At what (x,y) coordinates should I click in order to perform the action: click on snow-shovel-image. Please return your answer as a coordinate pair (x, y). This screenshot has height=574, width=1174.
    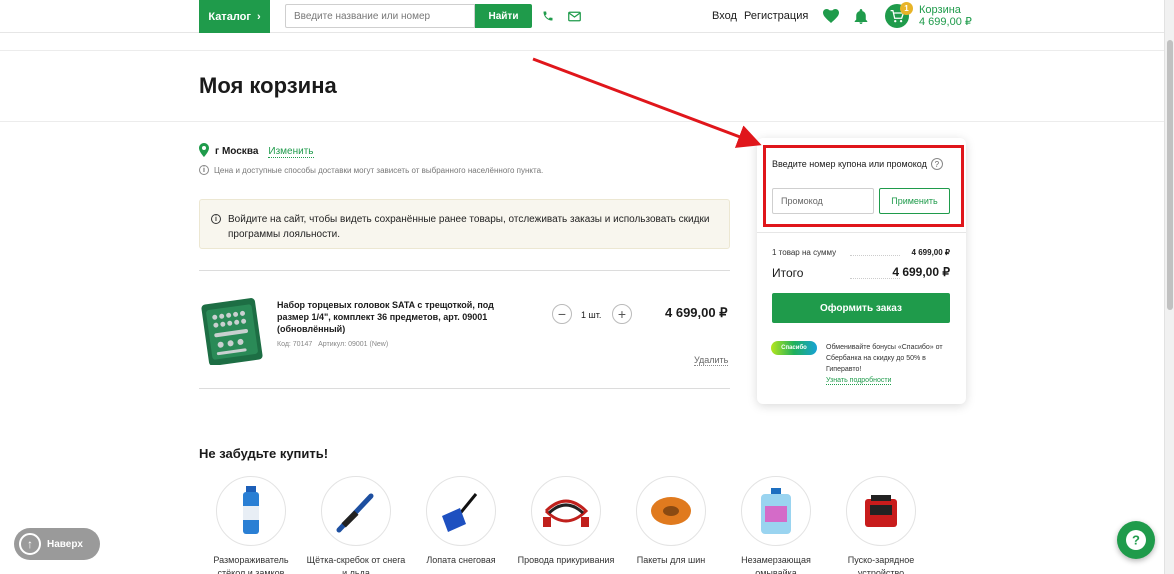
    Looking at the image, I should click on (461, 511).